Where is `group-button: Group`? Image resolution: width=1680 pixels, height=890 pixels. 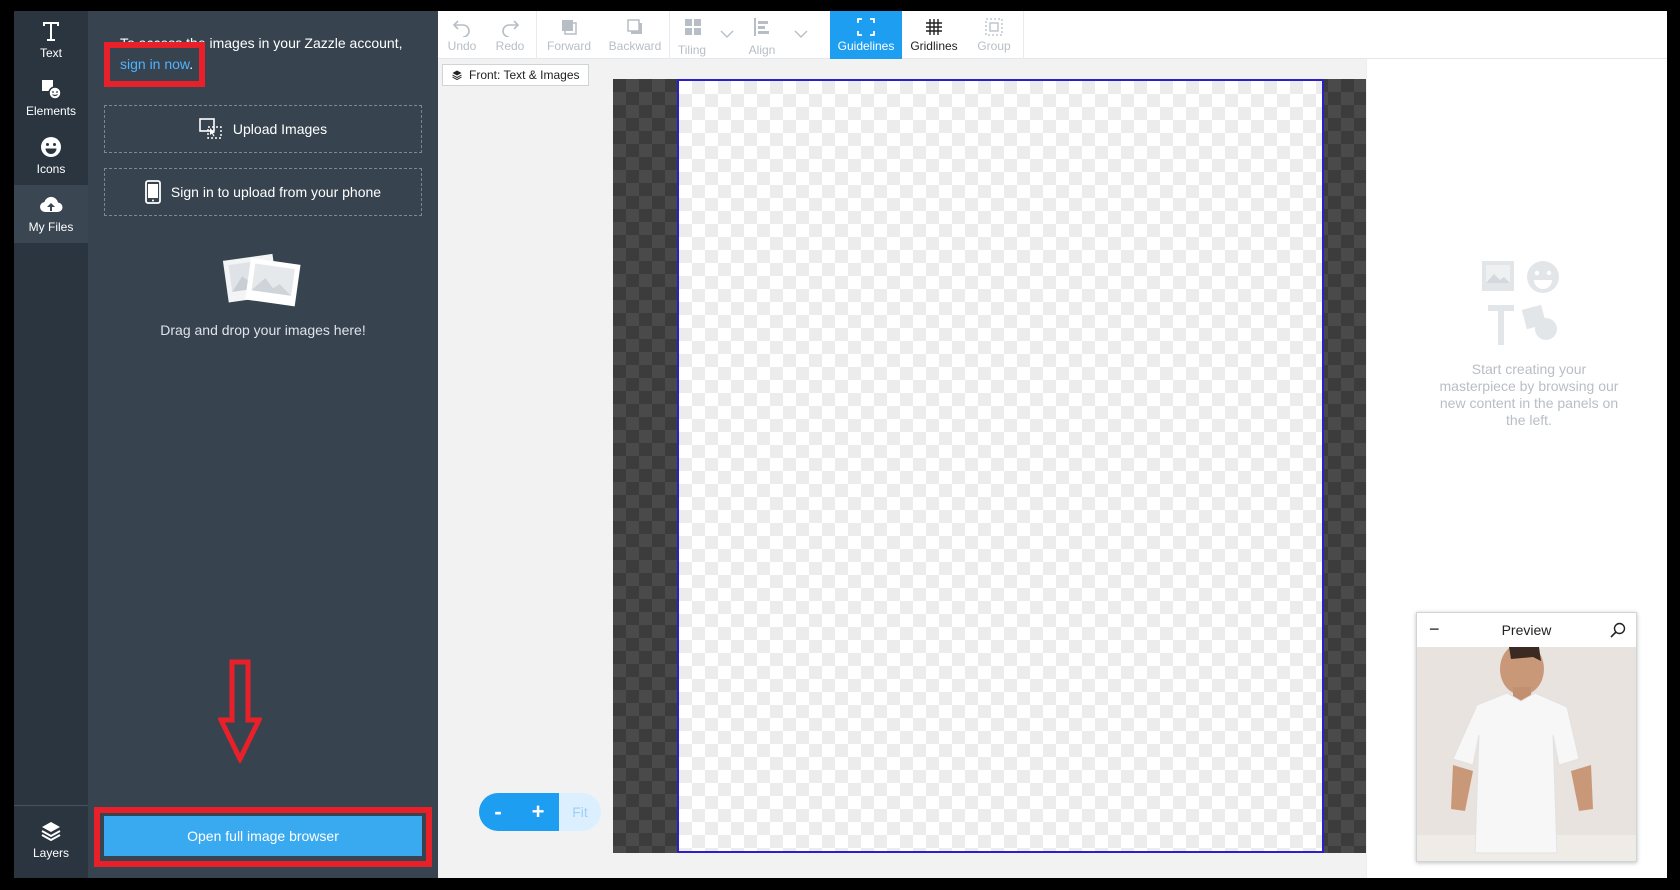
group-button: Group is located at coordinates (994, 35).